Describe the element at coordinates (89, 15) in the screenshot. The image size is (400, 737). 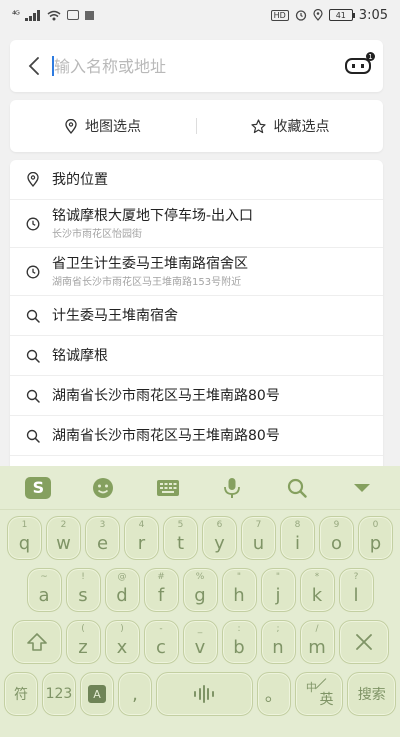
I see `notification-icon` at that location.